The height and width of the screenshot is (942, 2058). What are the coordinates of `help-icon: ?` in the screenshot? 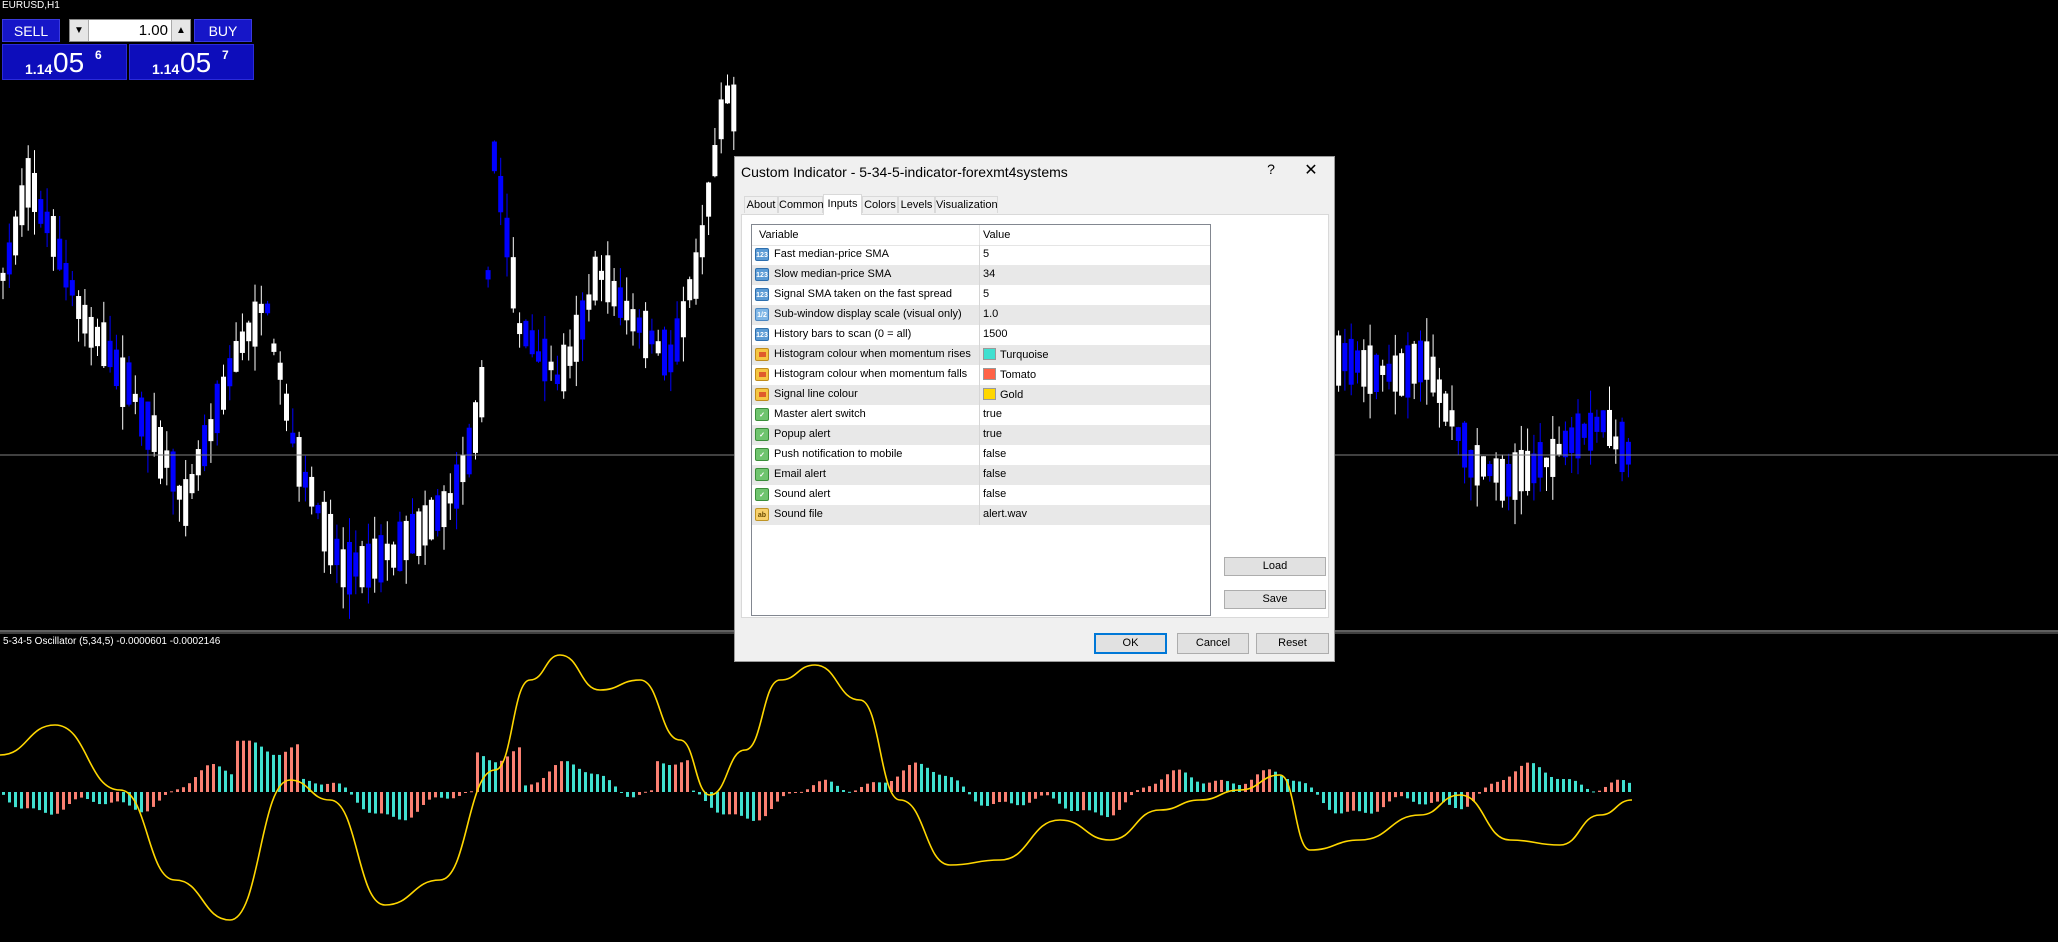 It's located at (1271, 169).